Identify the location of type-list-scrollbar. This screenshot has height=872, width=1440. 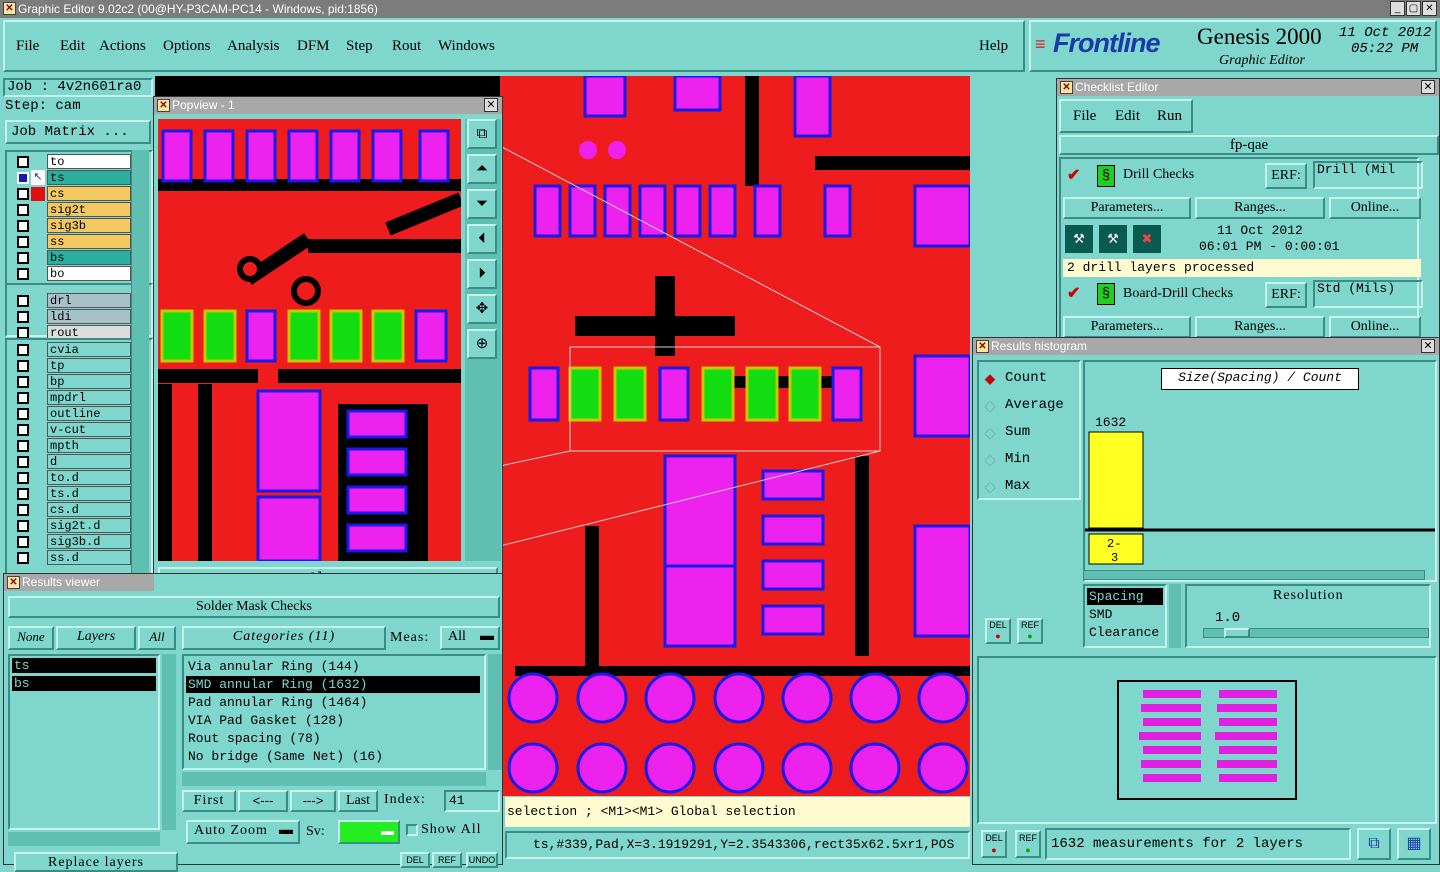
(1175, 616).